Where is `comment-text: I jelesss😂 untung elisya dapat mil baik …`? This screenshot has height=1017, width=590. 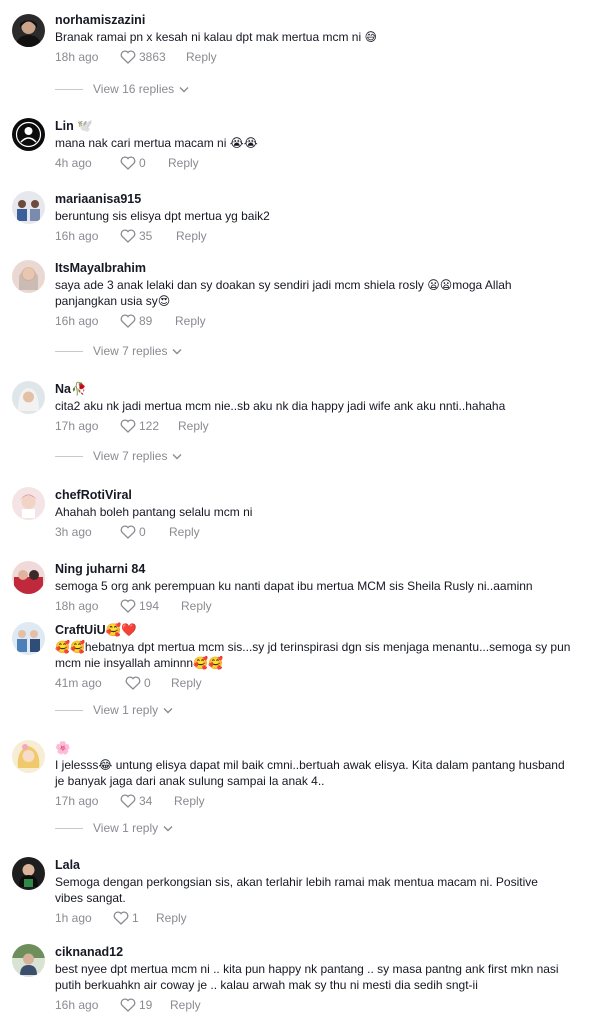 comment-text: I jelesss😂 untung elisya dapat mil baik … is located at coordinates (310, 773).